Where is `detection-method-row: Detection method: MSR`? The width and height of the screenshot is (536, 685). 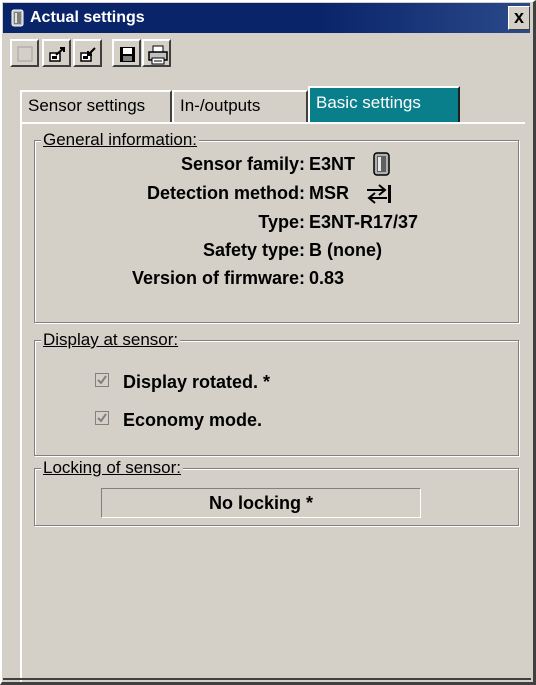 detection-method-row: Detection method: MSR is located at coordinates (265, 194).